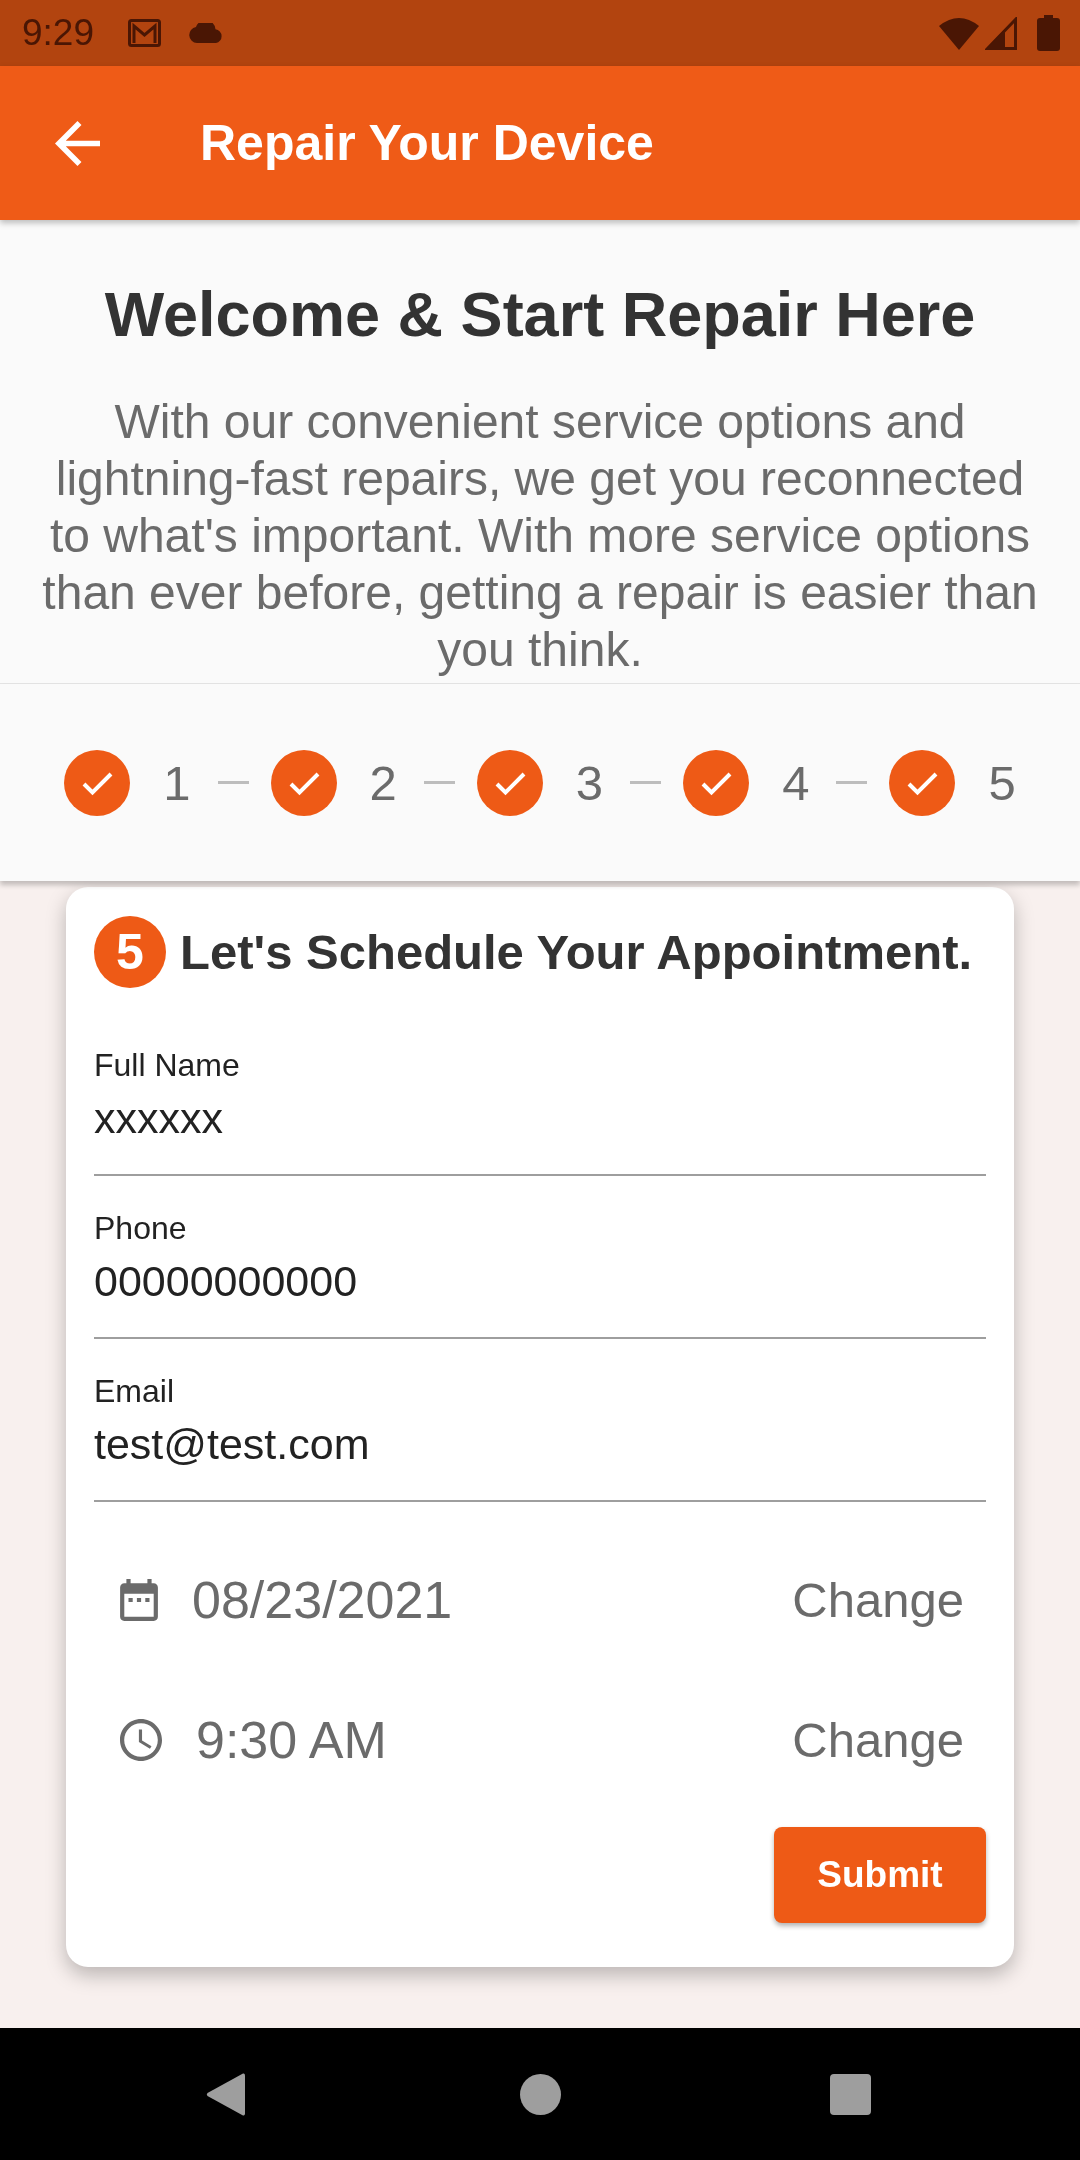  Describe the element at coordinates (796, 782) in the screenshot. I see `step-number: 4` at that location.